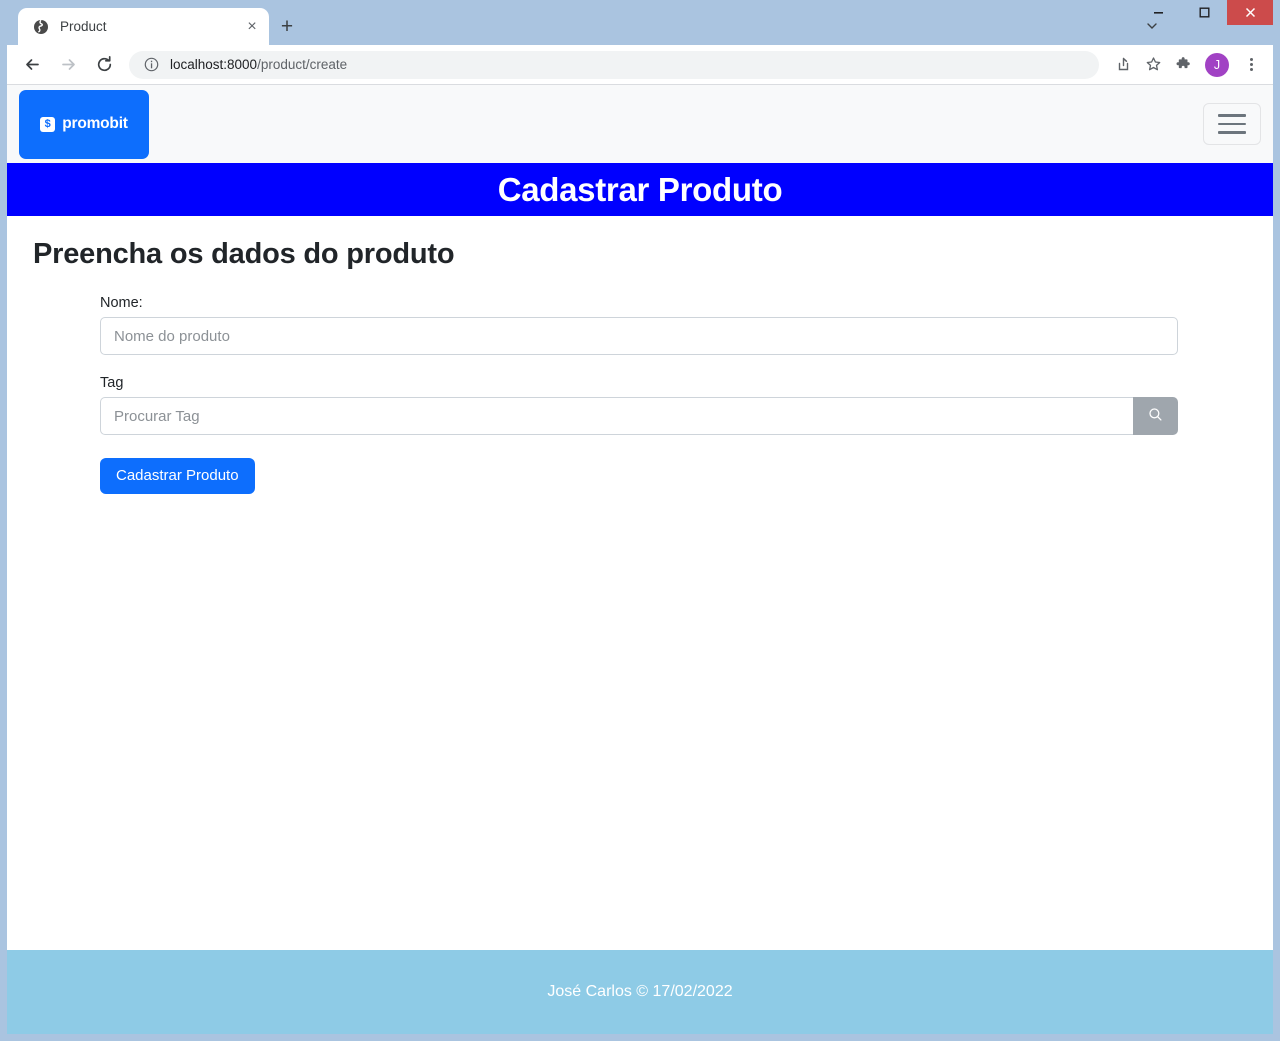 The width and height of the screenshot is (1280, 1041). Describe the element at coordinates (616, 416) in the screenshot. I see `tag-search-input` at that location.